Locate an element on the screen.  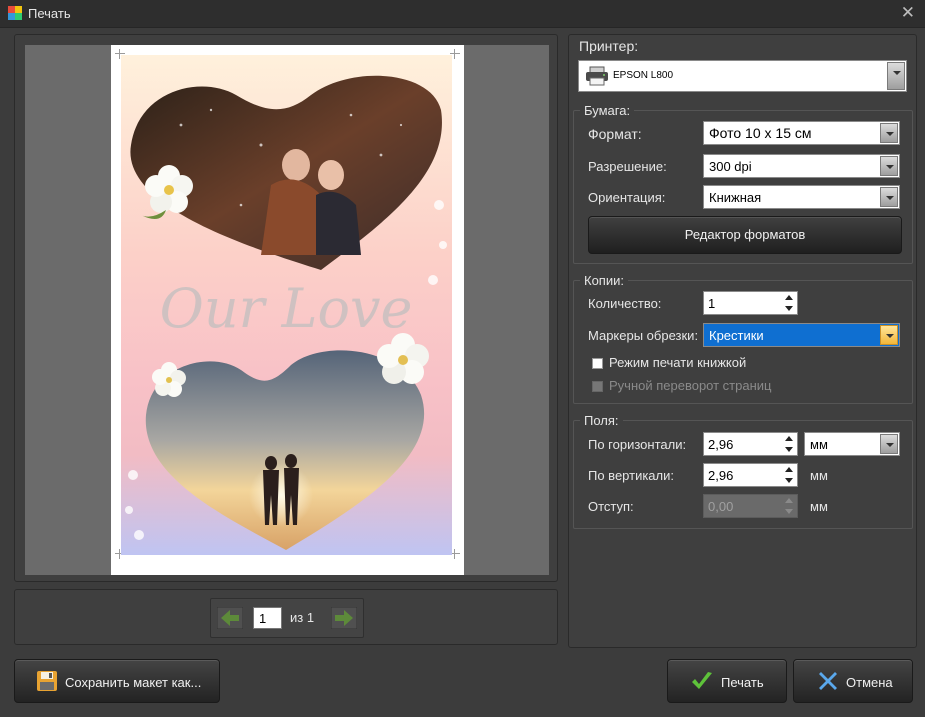
vertical-margin-label: По вертикали: is located at coordinates (631, 475).